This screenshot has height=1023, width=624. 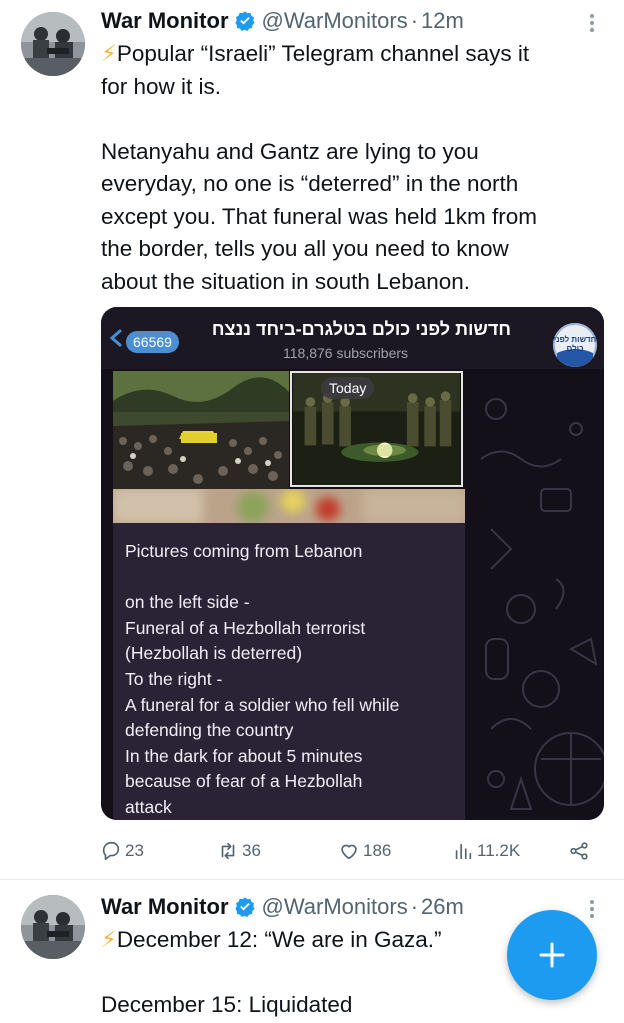 What do you see at coordinates (262, 704) in the screenshot?
I see `message-line: A funeral for a soldier who fell while` at bounding box center [262, 704].